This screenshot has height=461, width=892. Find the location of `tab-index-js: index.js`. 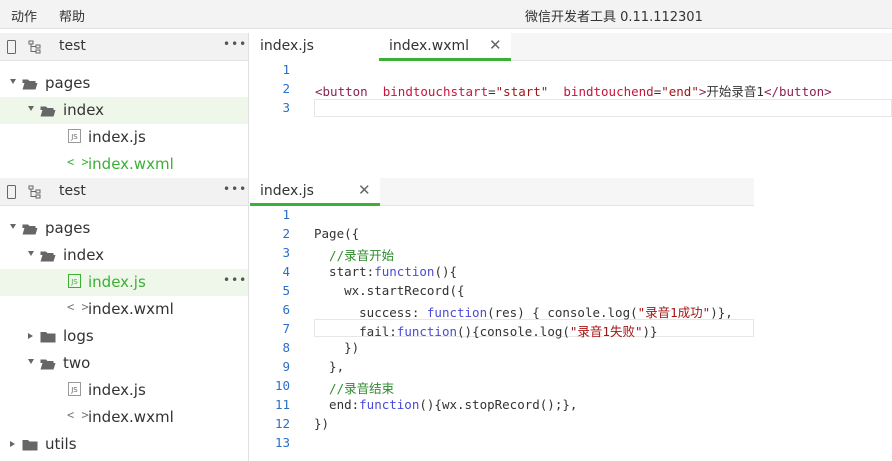

tab-index-js: index.js is located at coordinates (314, 47).